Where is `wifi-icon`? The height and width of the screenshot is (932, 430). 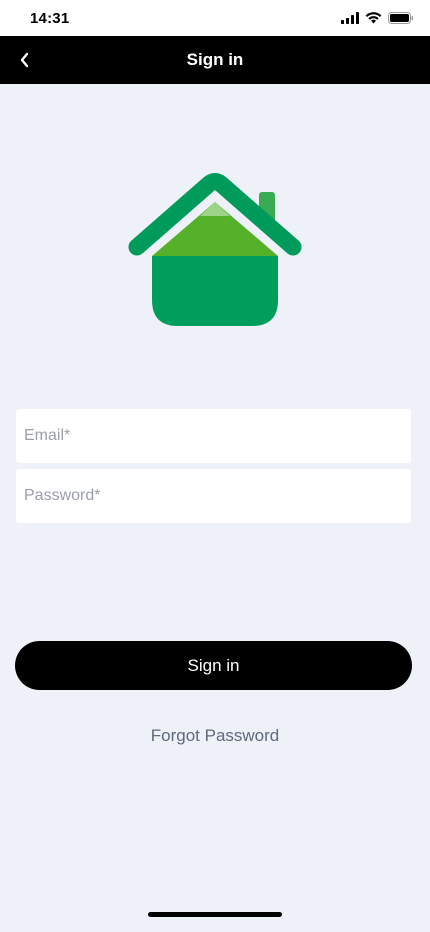 wifi-icon is located at coordinates (373, 18).